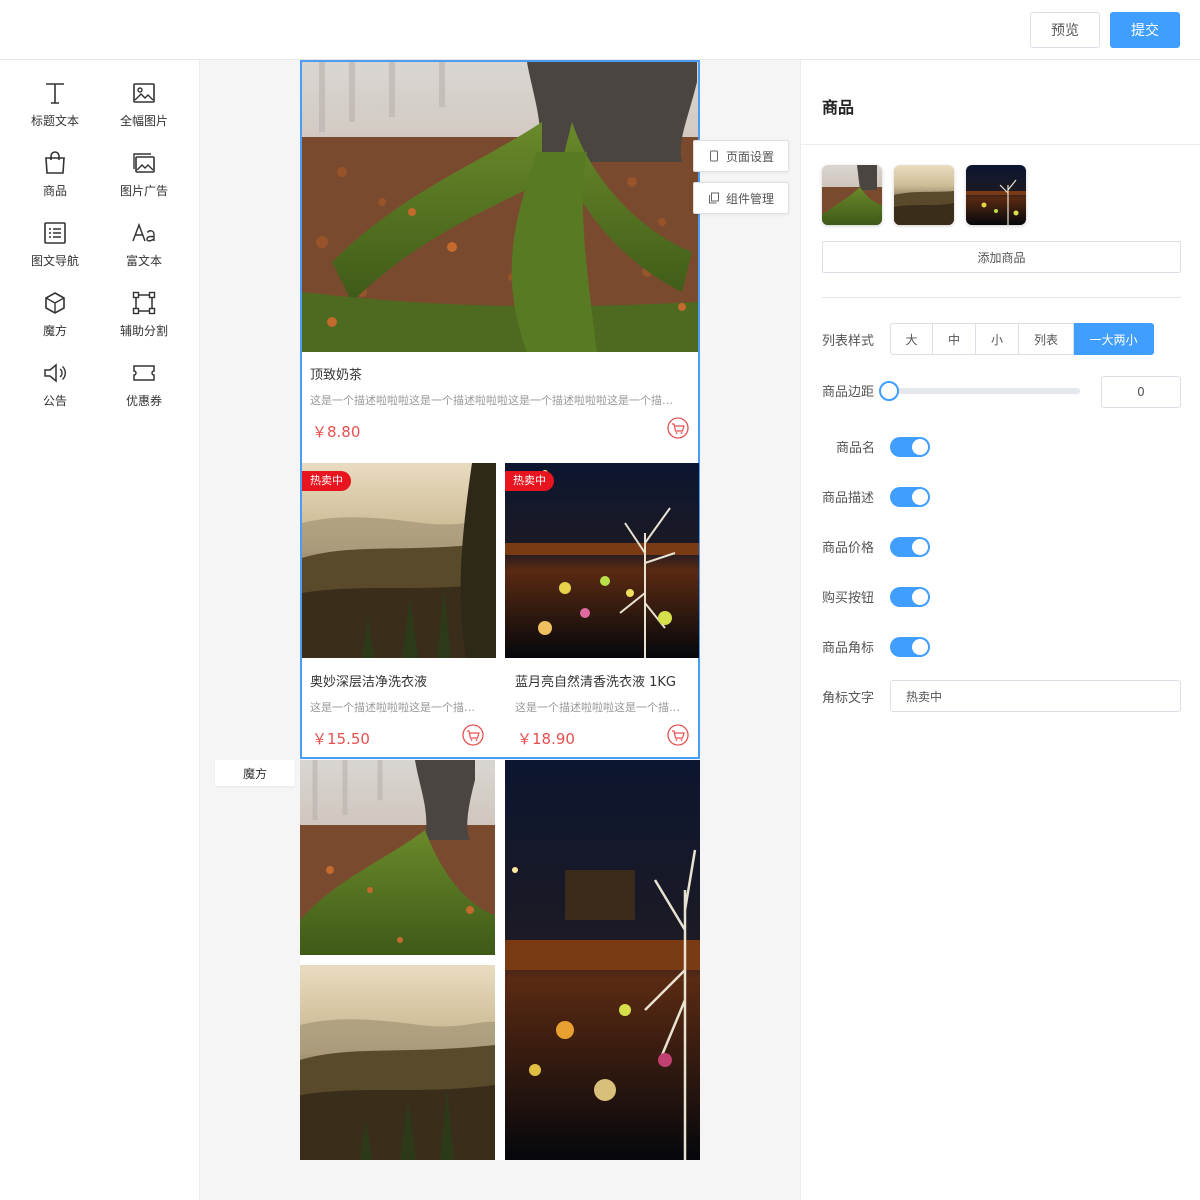 The image size is (1200, 1200). Describe the element at coordinates (985, 391) in the screenshot. I see `goods-margin-slider-track` at that location.